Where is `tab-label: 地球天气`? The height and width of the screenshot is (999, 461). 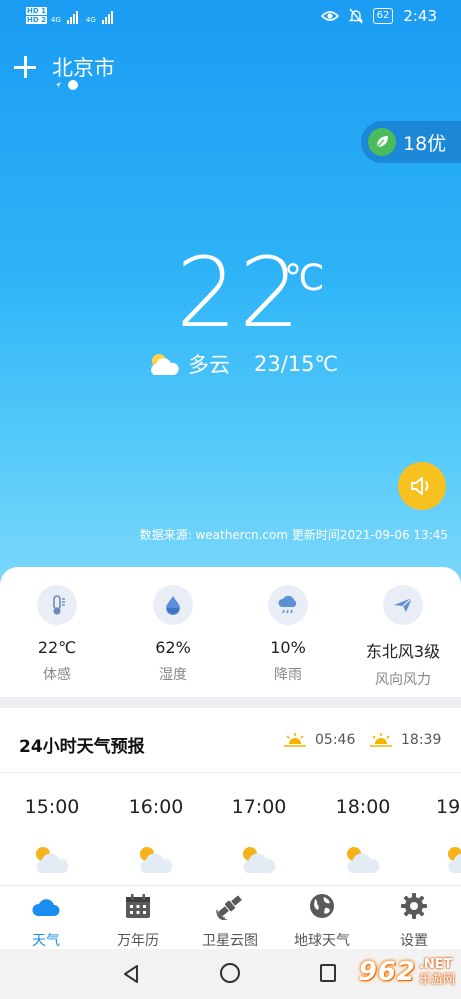 tab-label: 地球天气 is located at coordinates (322, 941).